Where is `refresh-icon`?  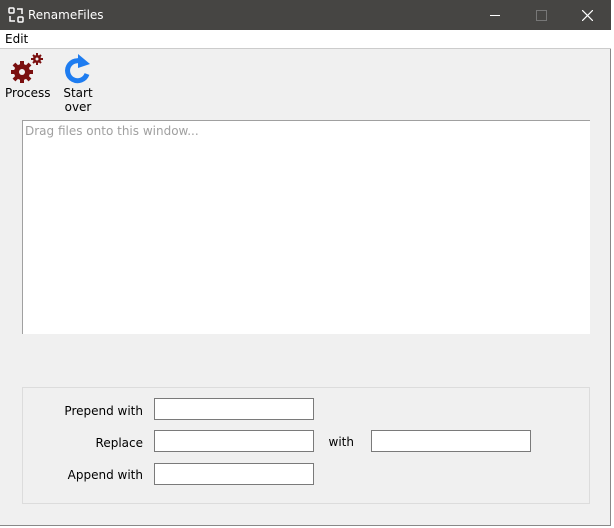 refresh-icon is located at coordinates (77, 69).